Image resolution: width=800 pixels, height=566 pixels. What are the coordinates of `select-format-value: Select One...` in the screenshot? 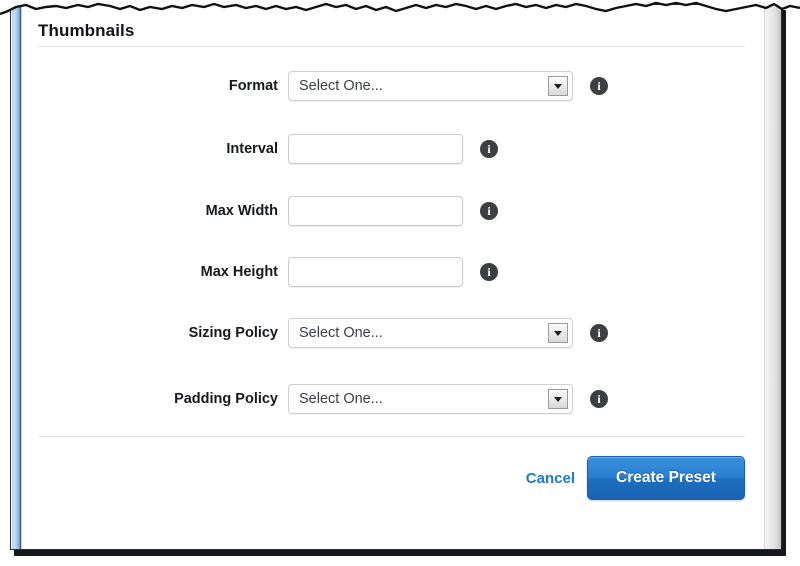 It's located at (341, 86).